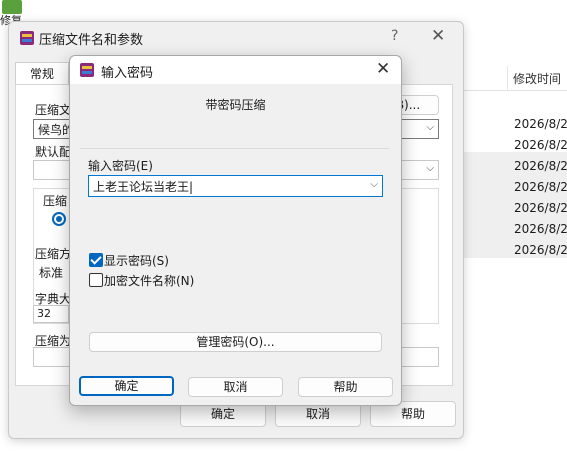 Image resolution: width=567 pixels, height=475 pixels. Describe the element at coordinates (96, 260) in the screenshot. I see `show-password-checkbox` at that location.